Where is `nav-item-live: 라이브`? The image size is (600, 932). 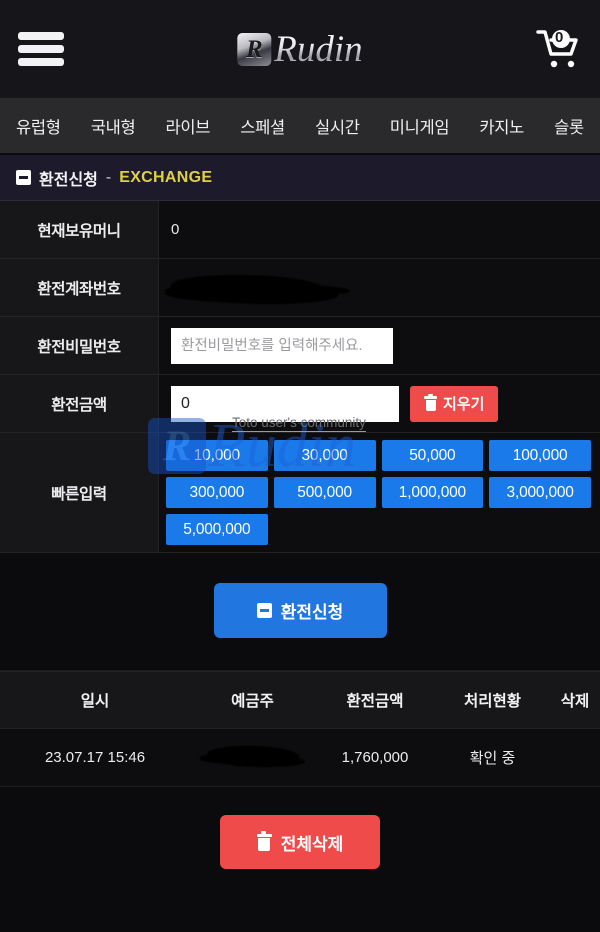 nav-item-live: 라이브 is located at coordinates (188, 126).